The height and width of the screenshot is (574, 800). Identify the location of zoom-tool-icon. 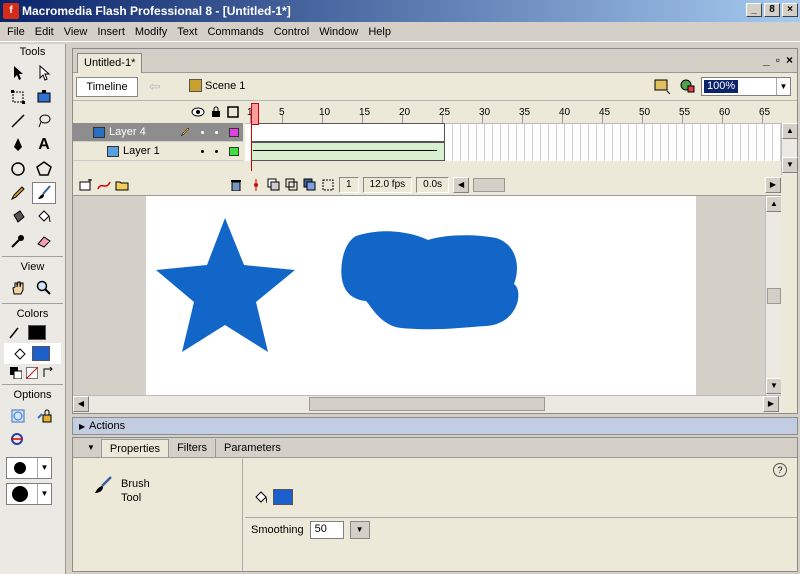
(44, 288).